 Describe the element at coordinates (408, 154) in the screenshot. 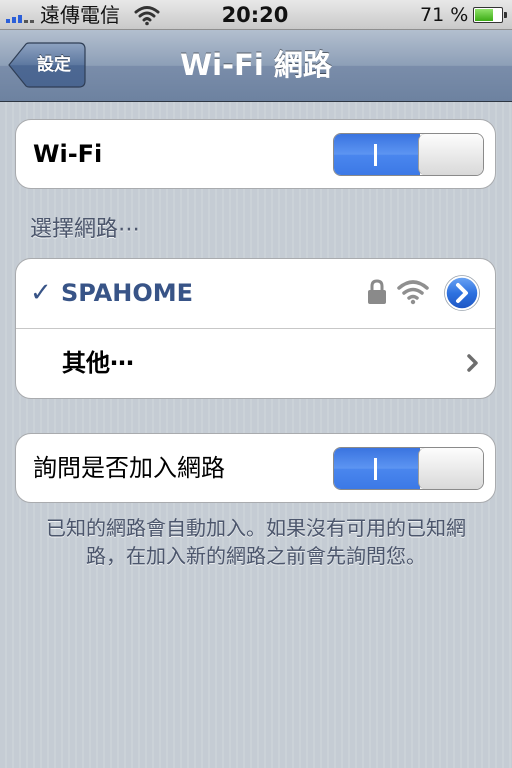

I see `wifi-toggle` at that location.